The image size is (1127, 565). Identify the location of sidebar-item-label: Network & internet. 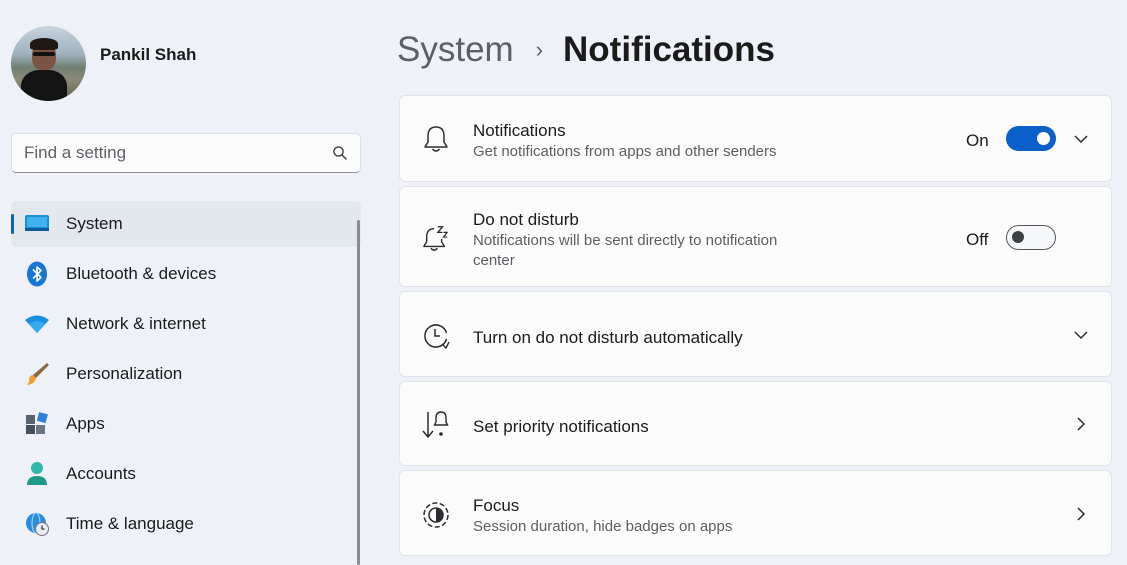
(136, 323).